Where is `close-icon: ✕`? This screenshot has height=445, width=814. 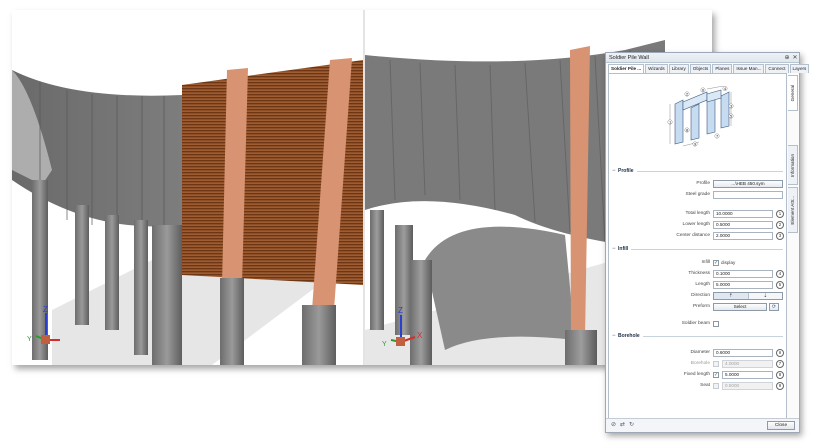
close-icon: ✕ is located at coordinates (795, 57).